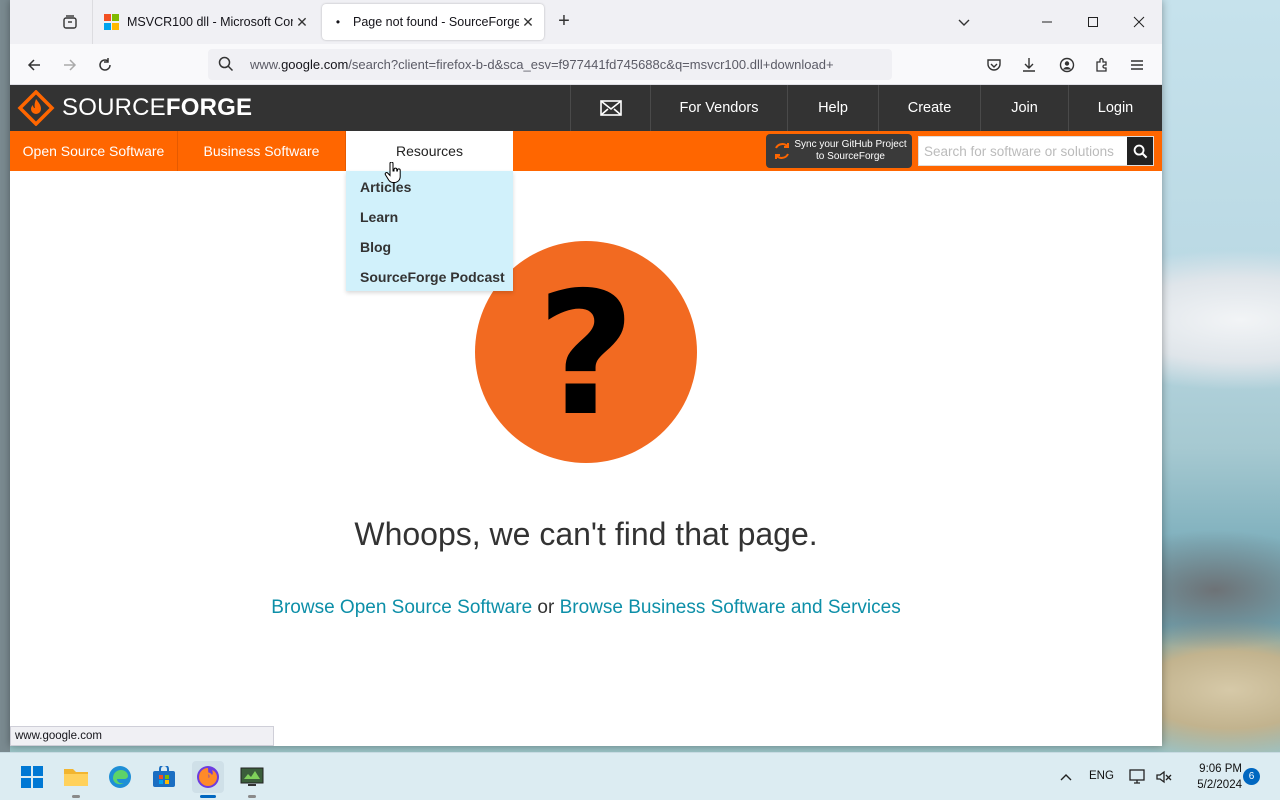 The width and height of the screenshot is (1280, 800). Describe the element at coordinates (164, 777) in the screenshot. I see `store-icon` at that location.